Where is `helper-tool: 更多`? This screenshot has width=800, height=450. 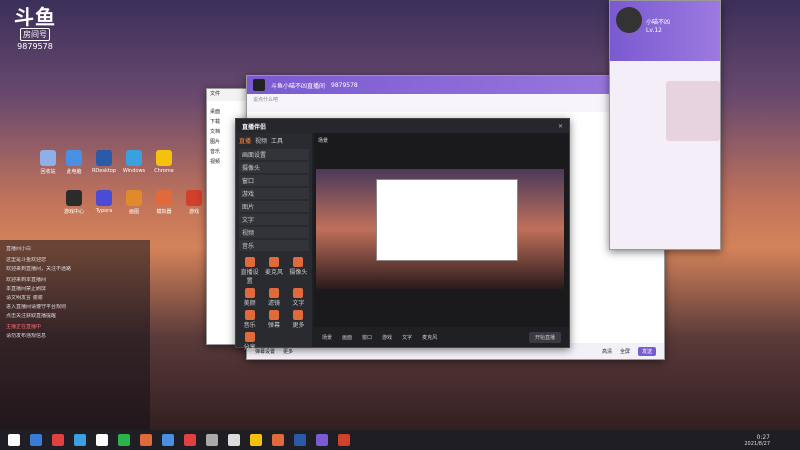
helper-tool: 更多 is located at coordinates (298, 319).